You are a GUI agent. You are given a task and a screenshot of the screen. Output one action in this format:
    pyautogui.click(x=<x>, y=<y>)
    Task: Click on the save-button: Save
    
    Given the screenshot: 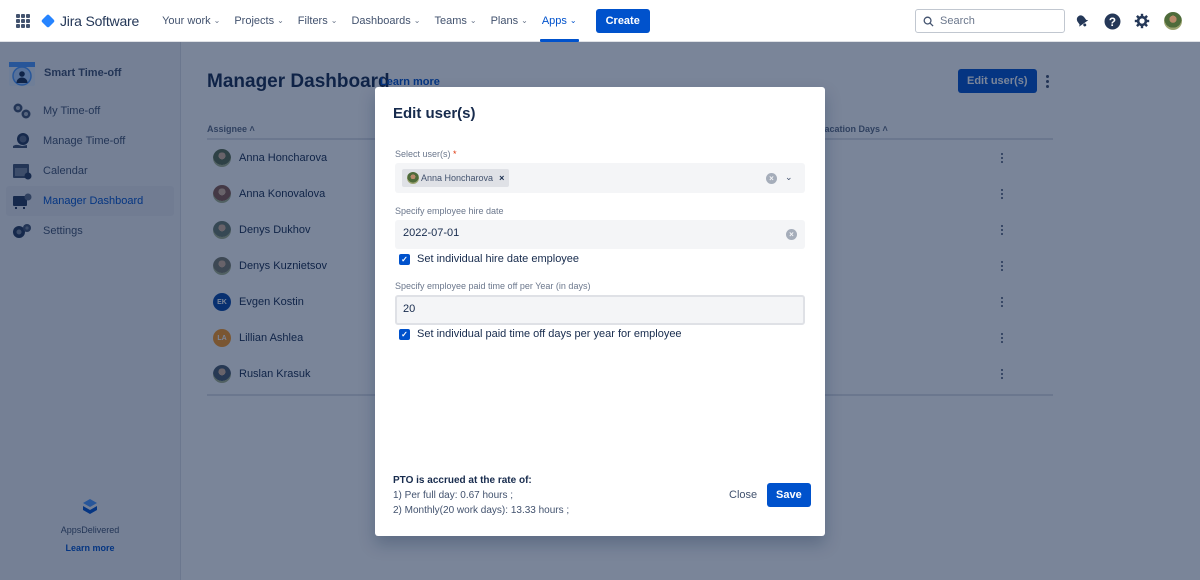 What is the action you would take?
    pyautogui.click(x=789, y=495)
    